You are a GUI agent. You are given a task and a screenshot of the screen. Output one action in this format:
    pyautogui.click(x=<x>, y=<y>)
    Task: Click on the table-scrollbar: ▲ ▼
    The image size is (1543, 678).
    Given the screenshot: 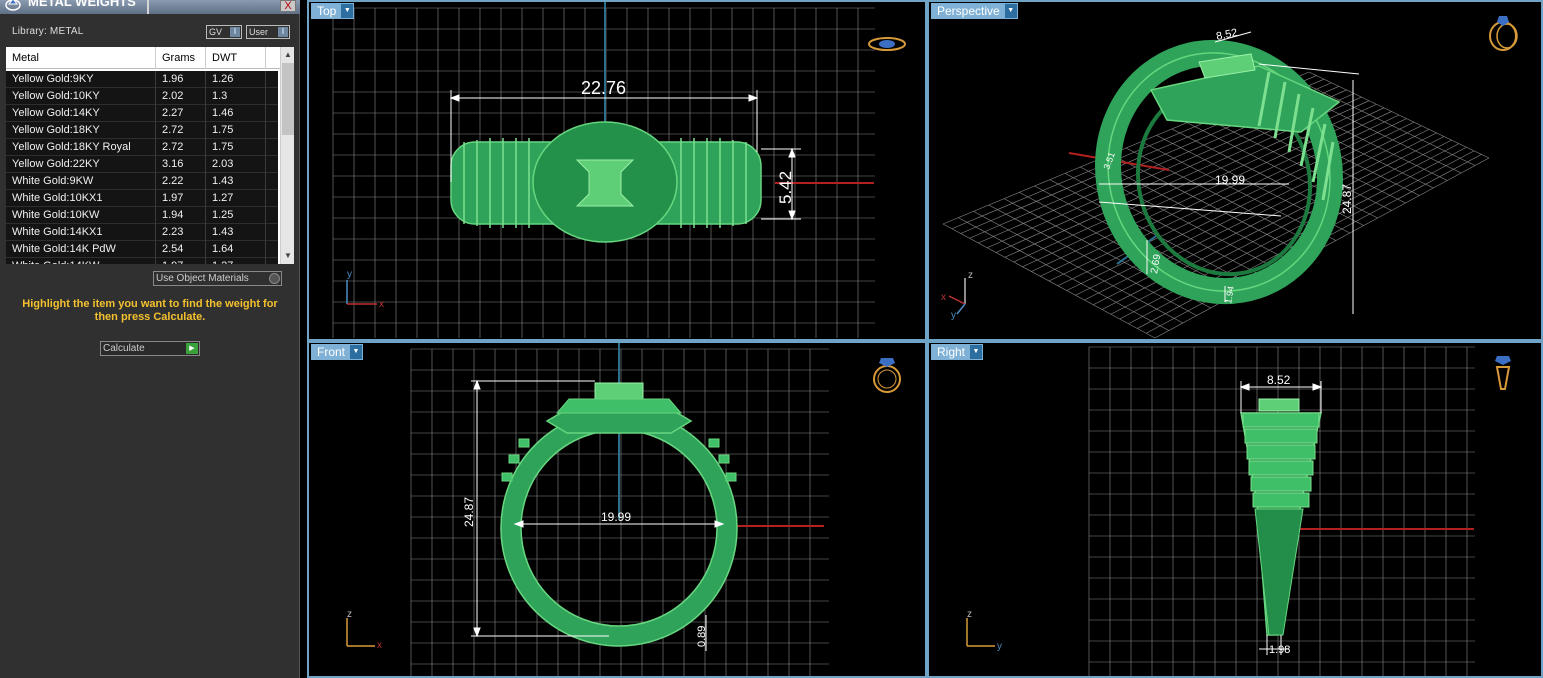 What is the action you would take?
    pyautogui.click(x=287, y=155)
    